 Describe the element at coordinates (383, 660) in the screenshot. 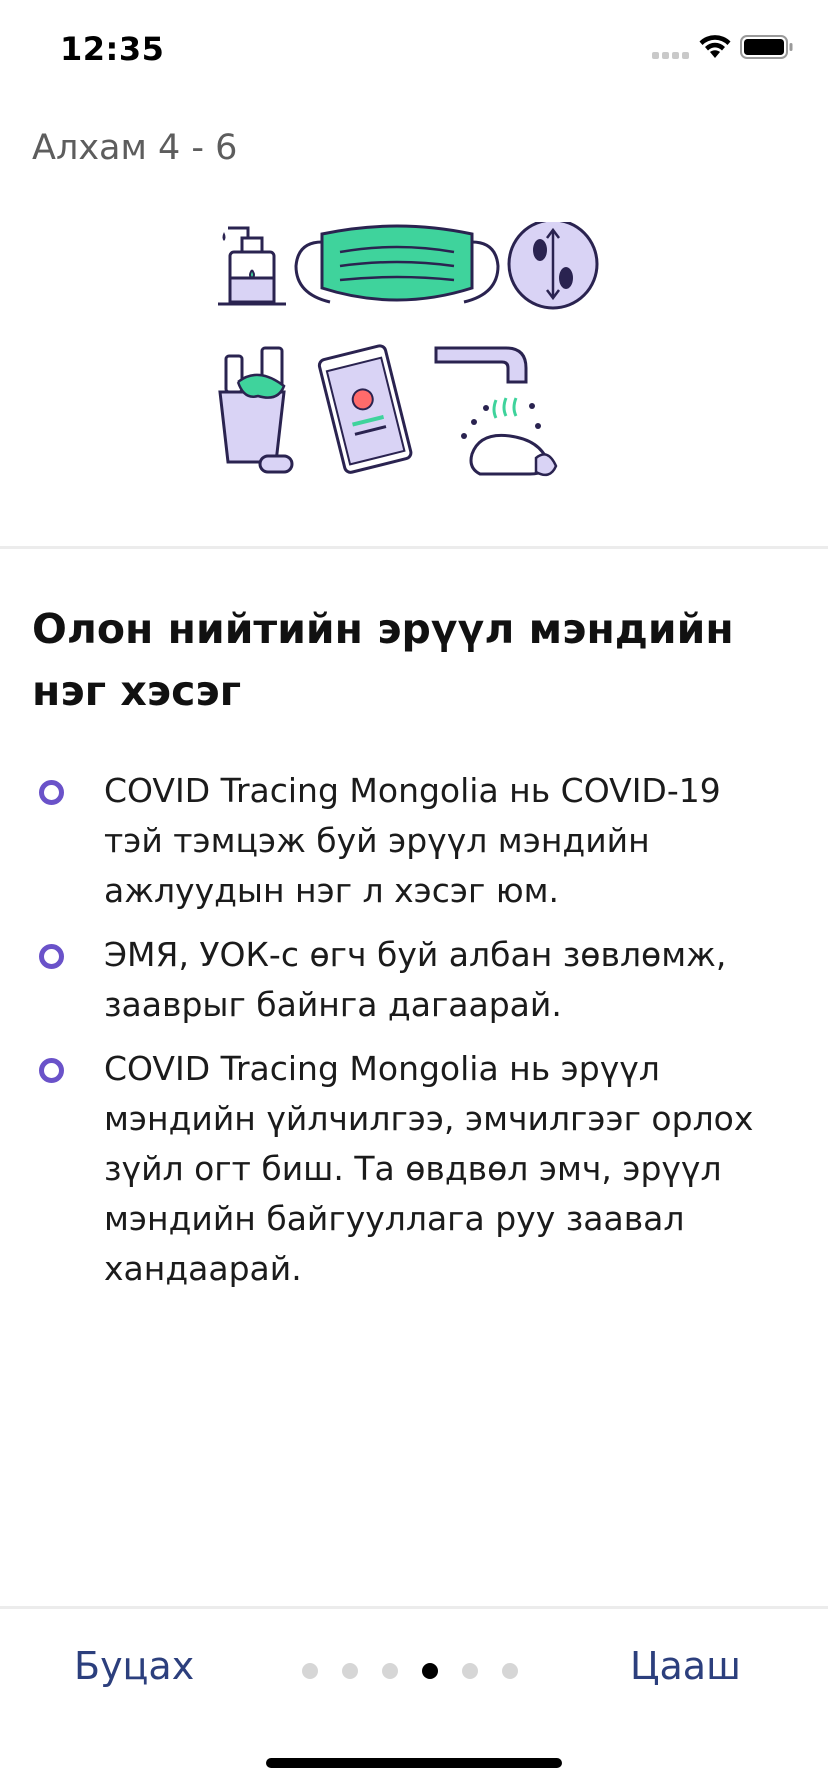

I see `page-title: Олон нийтийн эрүүл мэндийн нэг хэсэг` at that location.